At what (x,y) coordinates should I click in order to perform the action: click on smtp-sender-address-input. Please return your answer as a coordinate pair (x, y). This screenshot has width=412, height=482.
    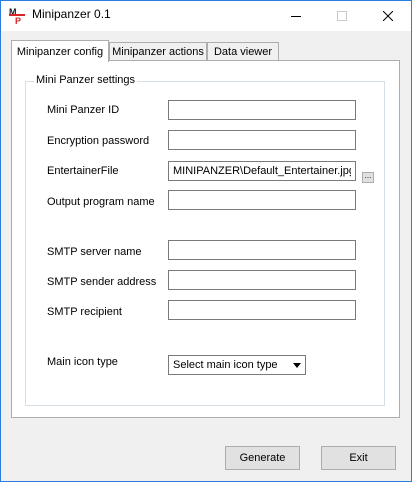
    Looking at the image, I should click on (262, 280).